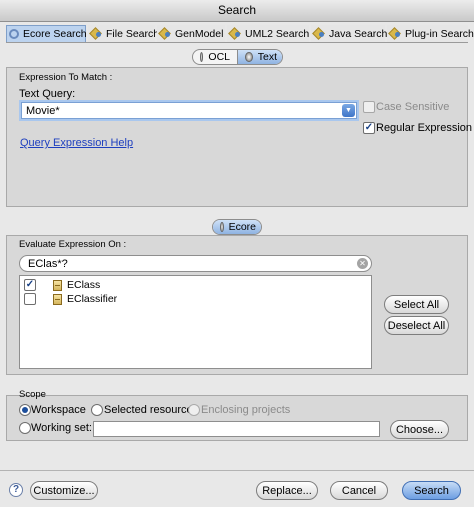 The height and width of the screenshot is (507, 474). Describe the element at coordinates (165, 33) in the screenshot. I see `genmodel-icon` at that location.